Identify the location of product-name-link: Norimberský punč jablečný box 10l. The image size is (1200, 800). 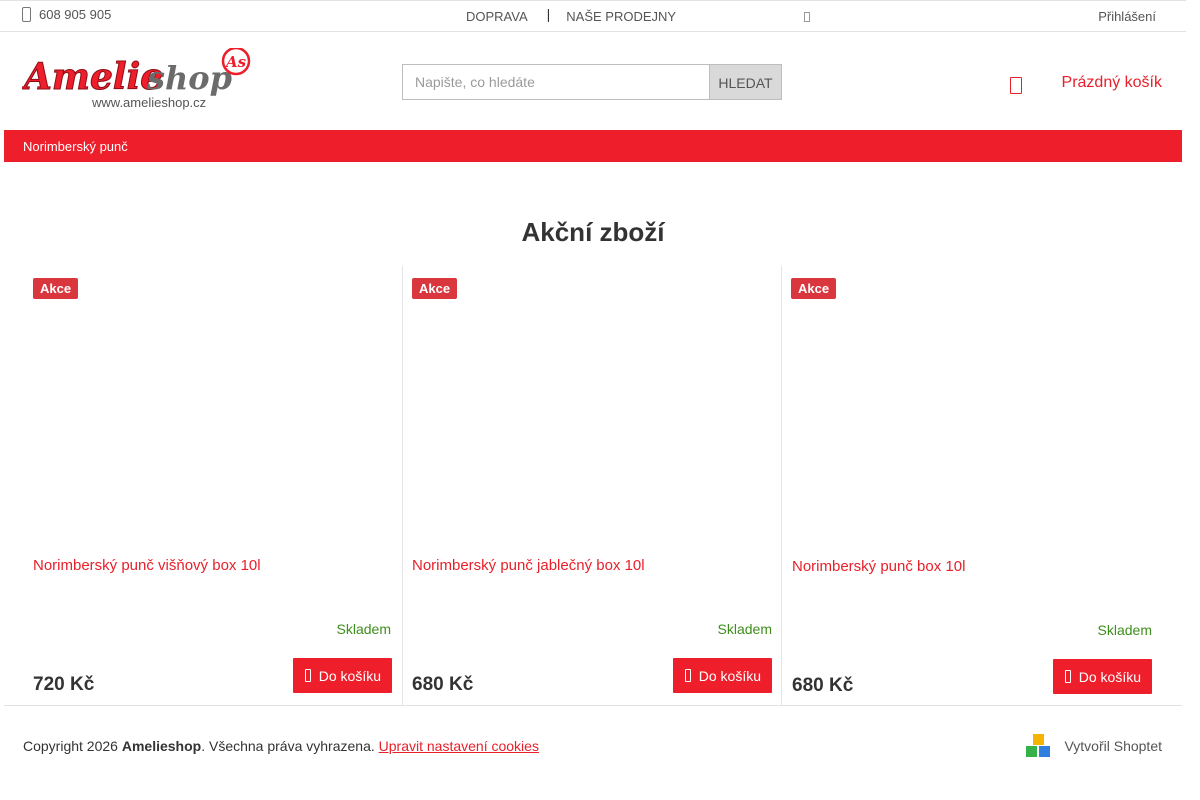
(528, 565).